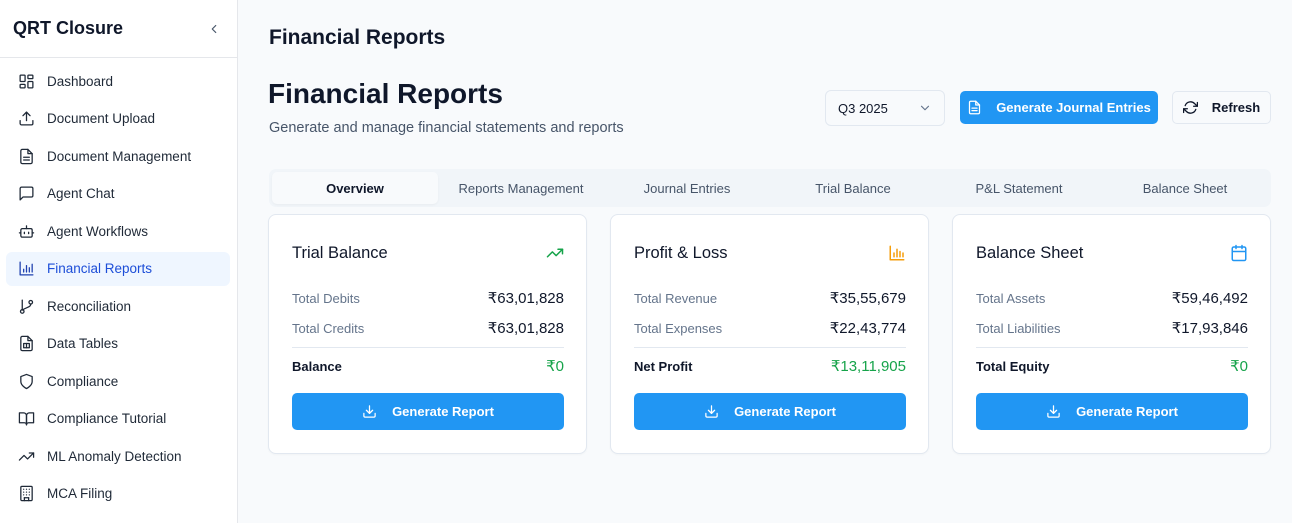 The height and width of the screenshot is (523, 1292). Describe the element at coordinates (1239, 253) in the screenshot. I see `calendar-icon` at that location.